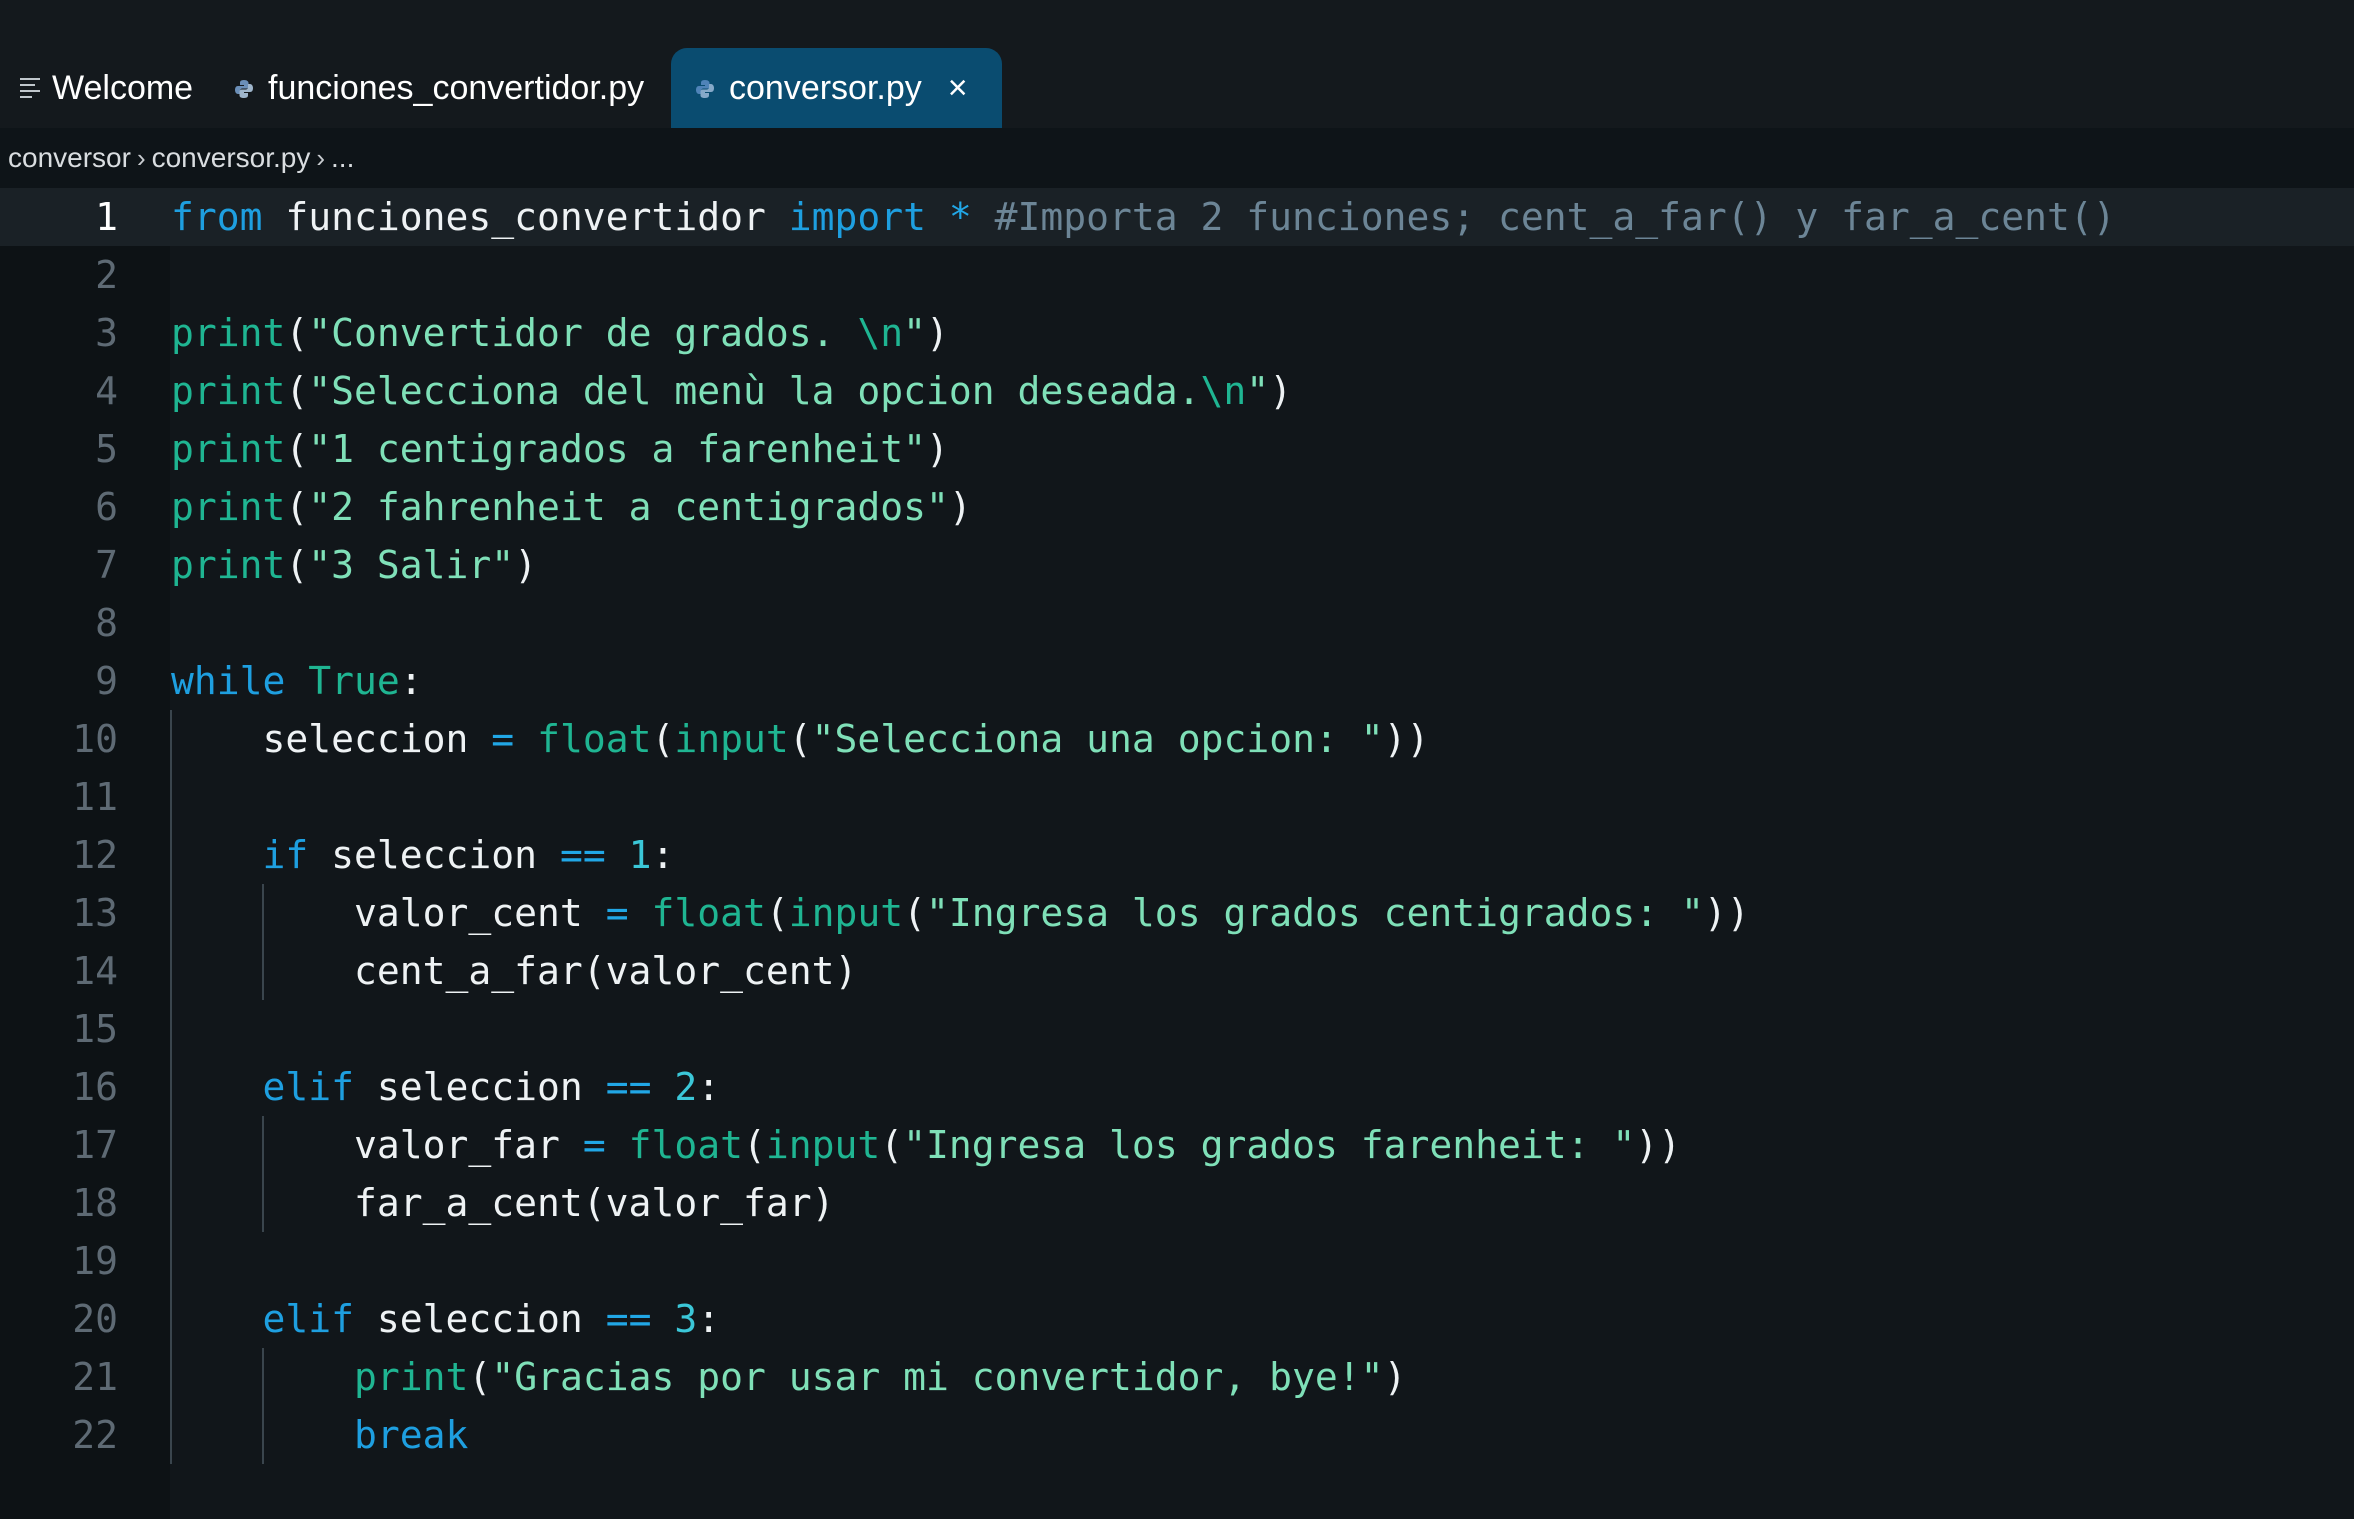 This screenshot has width=2354, height=1519. What do you see at coordinates (69, 158) in the screenshot?
I see `breadcrumb-folder: conversor` at bounding box center [69, 158].